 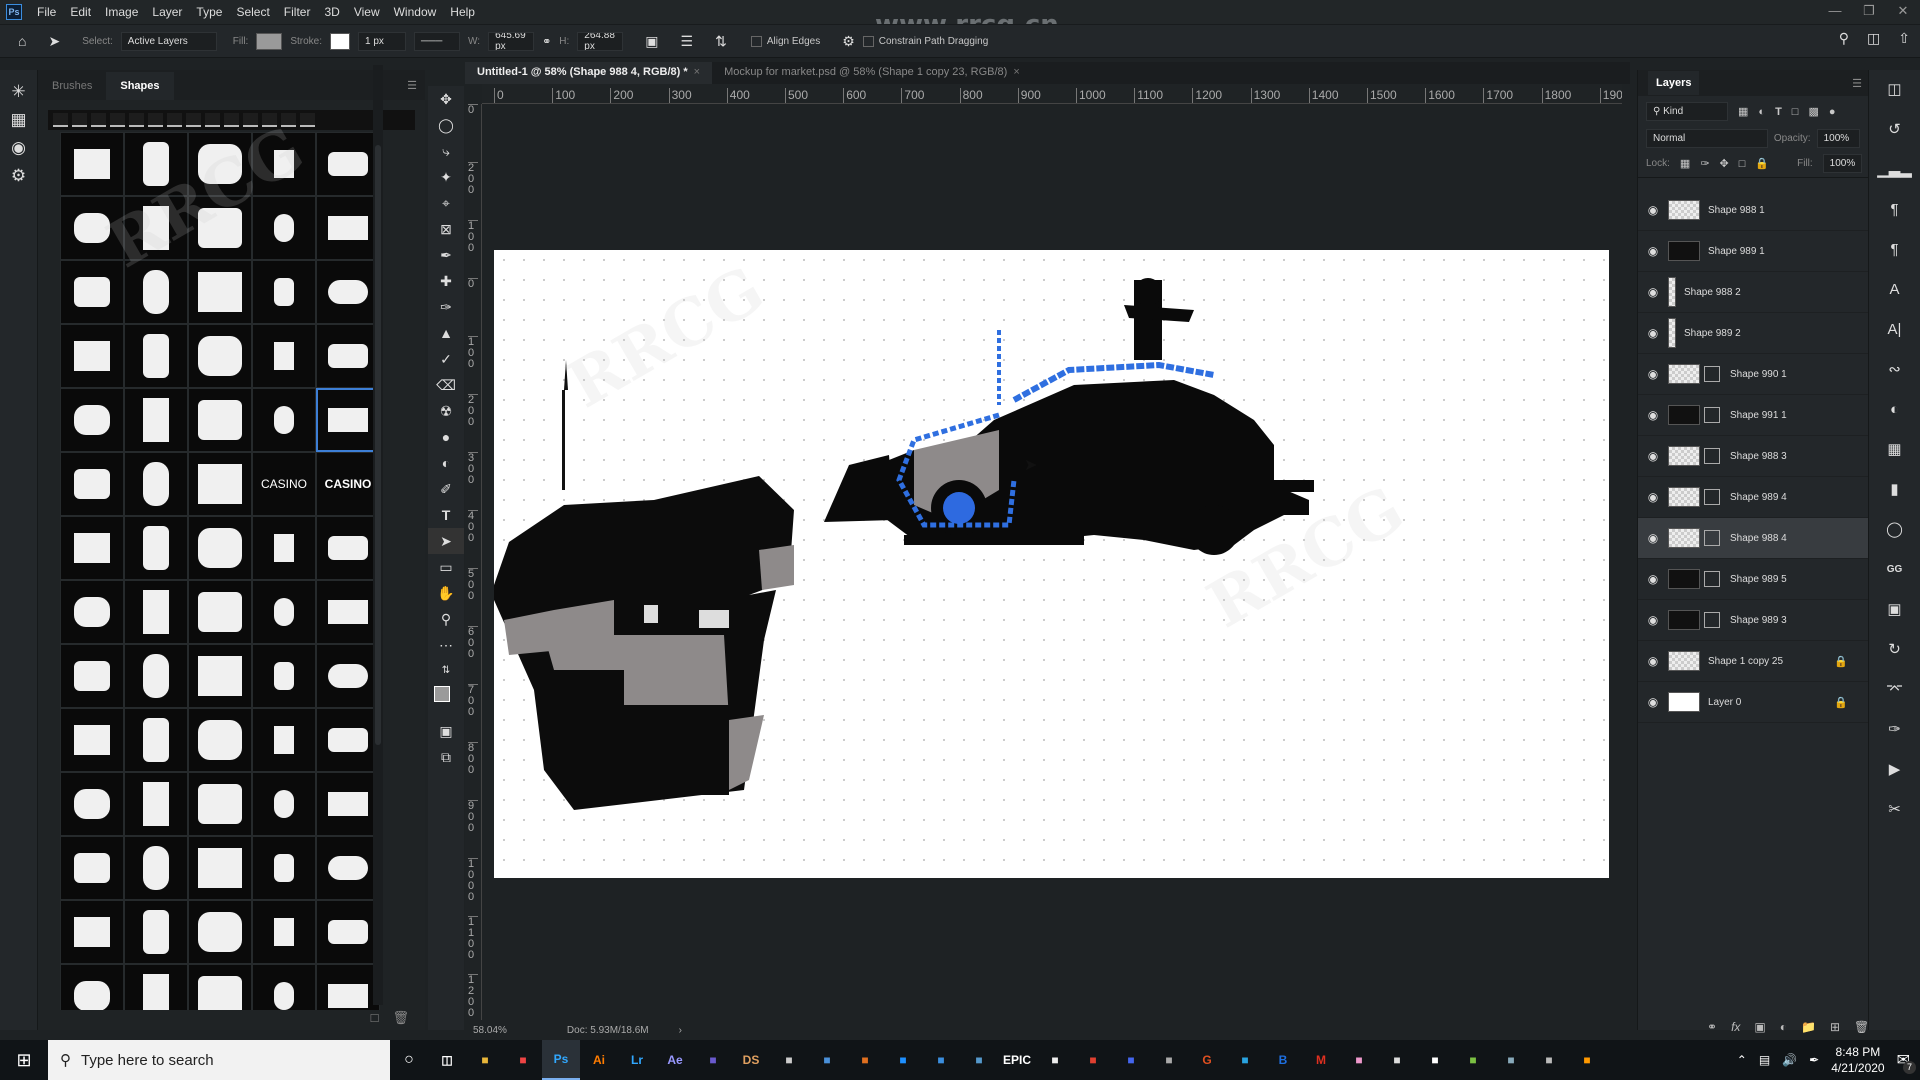 I want to click on delete-layer-icon: 🗑, so click(x=1861, y=1027).